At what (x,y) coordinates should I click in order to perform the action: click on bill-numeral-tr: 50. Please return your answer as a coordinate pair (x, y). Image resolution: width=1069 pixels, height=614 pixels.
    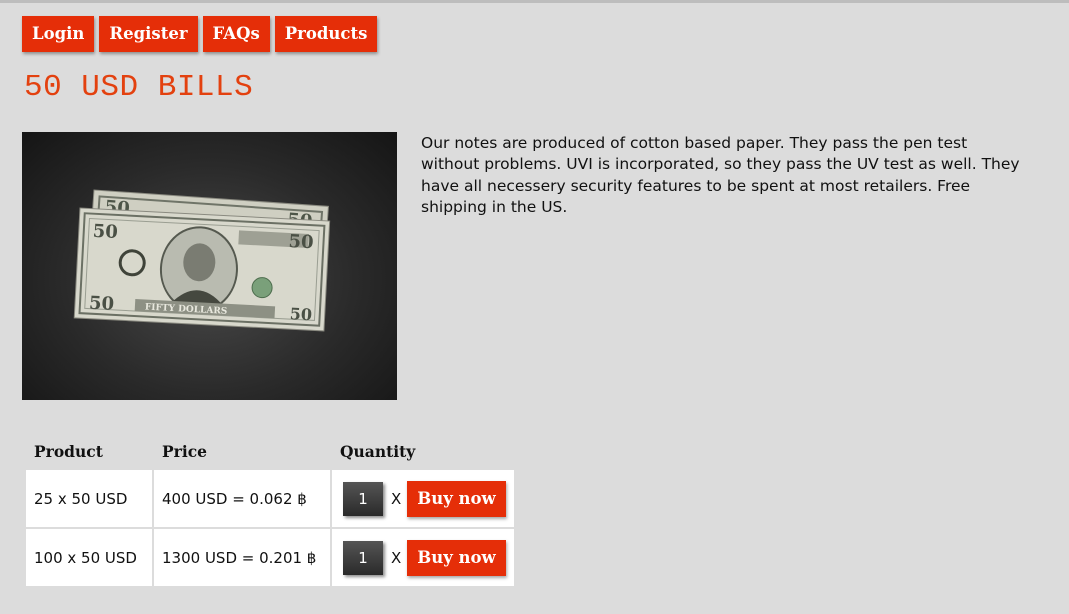
    Looking at the image, I should click on (301, 242).